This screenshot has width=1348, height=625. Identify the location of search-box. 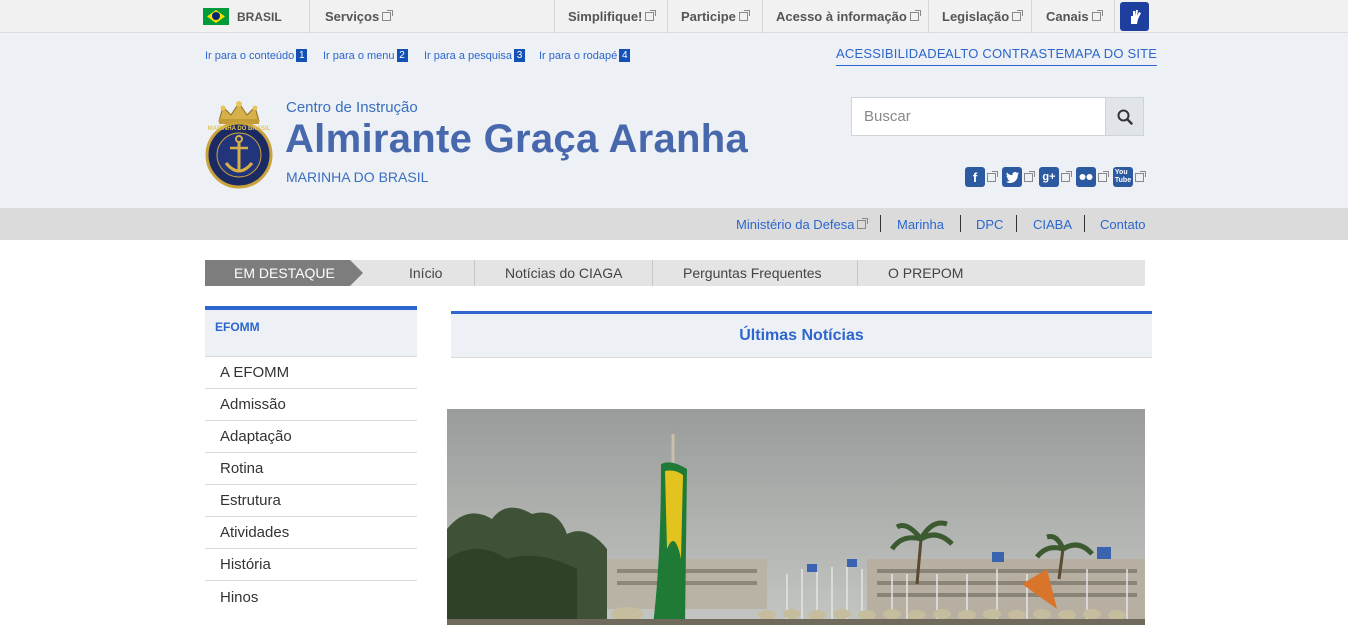
(997, 116).